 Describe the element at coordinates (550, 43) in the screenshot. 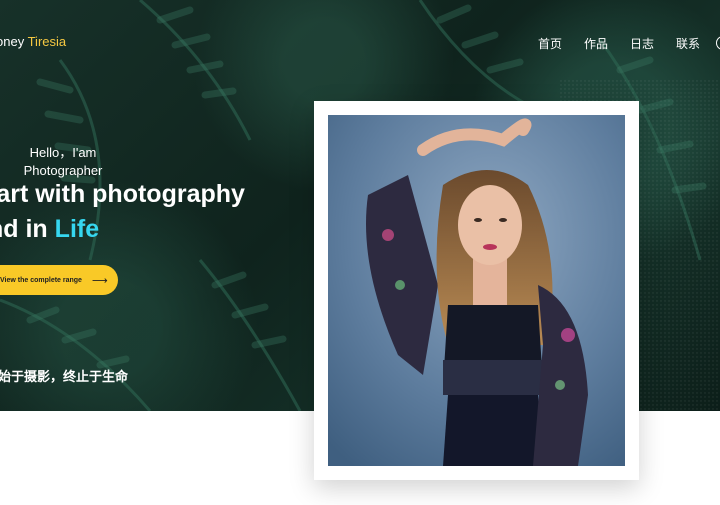

I see `nav-item-home: 首页` at that location.